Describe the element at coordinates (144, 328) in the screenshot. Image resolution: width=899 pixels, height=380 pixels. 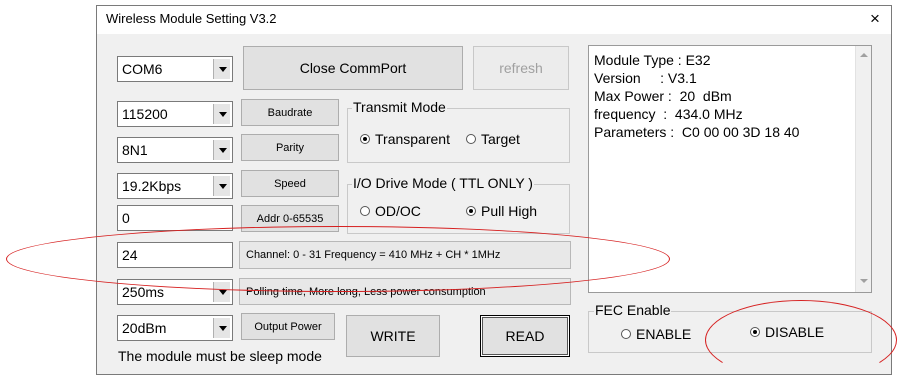
I see `output-power-value: 20dBm` at that location.